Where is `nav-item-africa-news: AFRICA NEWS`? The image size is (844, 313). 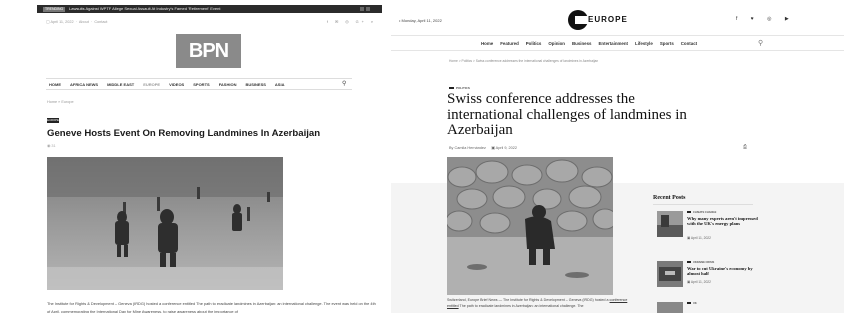 nav-item-africa-news: AFRICA NEWS is located at coordinates (84, 84).